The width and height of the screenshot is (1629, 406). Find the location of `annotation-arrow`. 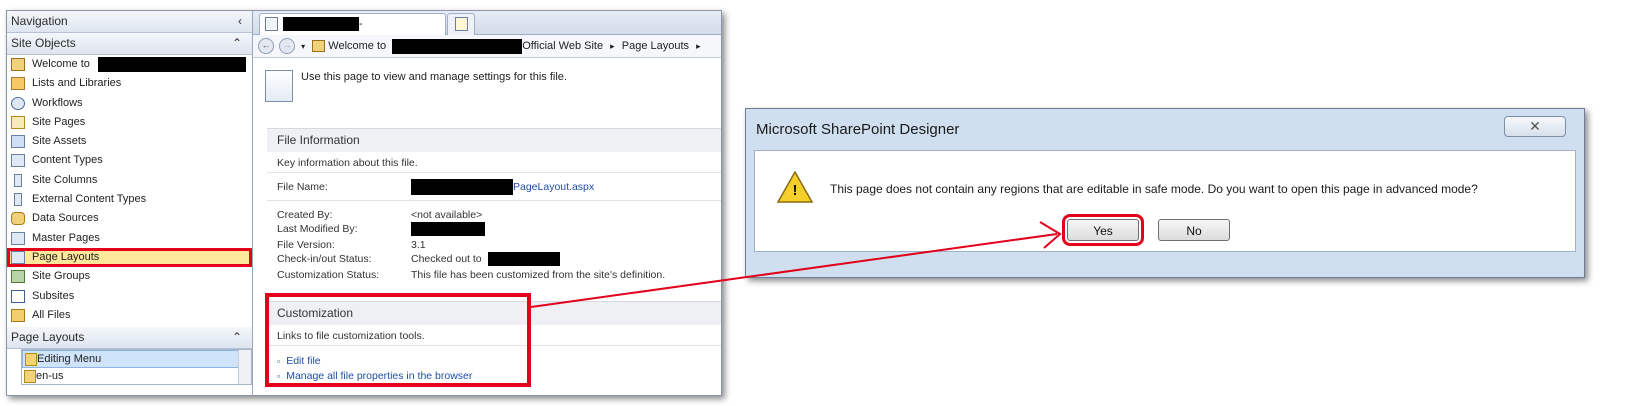

annotation-arrow is located at coordinates (796, 264).